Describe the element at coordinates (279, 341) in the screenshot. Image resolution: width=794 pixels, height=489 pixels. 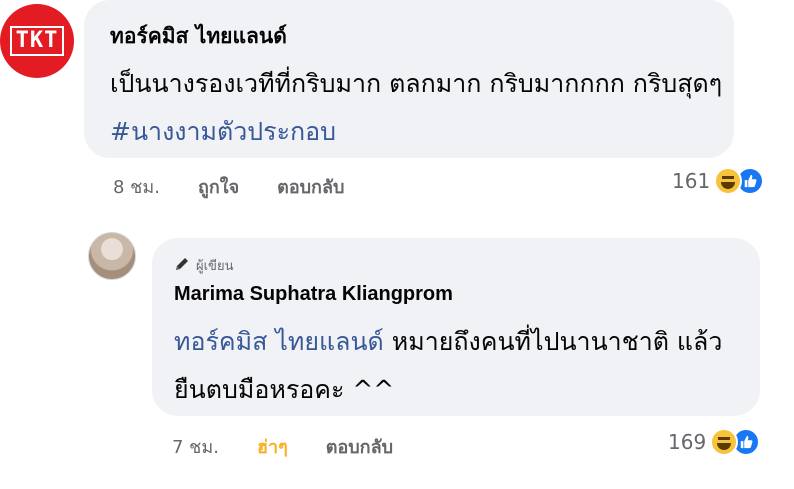
I see `mention-link: ทอร์คมิส ไทยแลนด์` at that location.